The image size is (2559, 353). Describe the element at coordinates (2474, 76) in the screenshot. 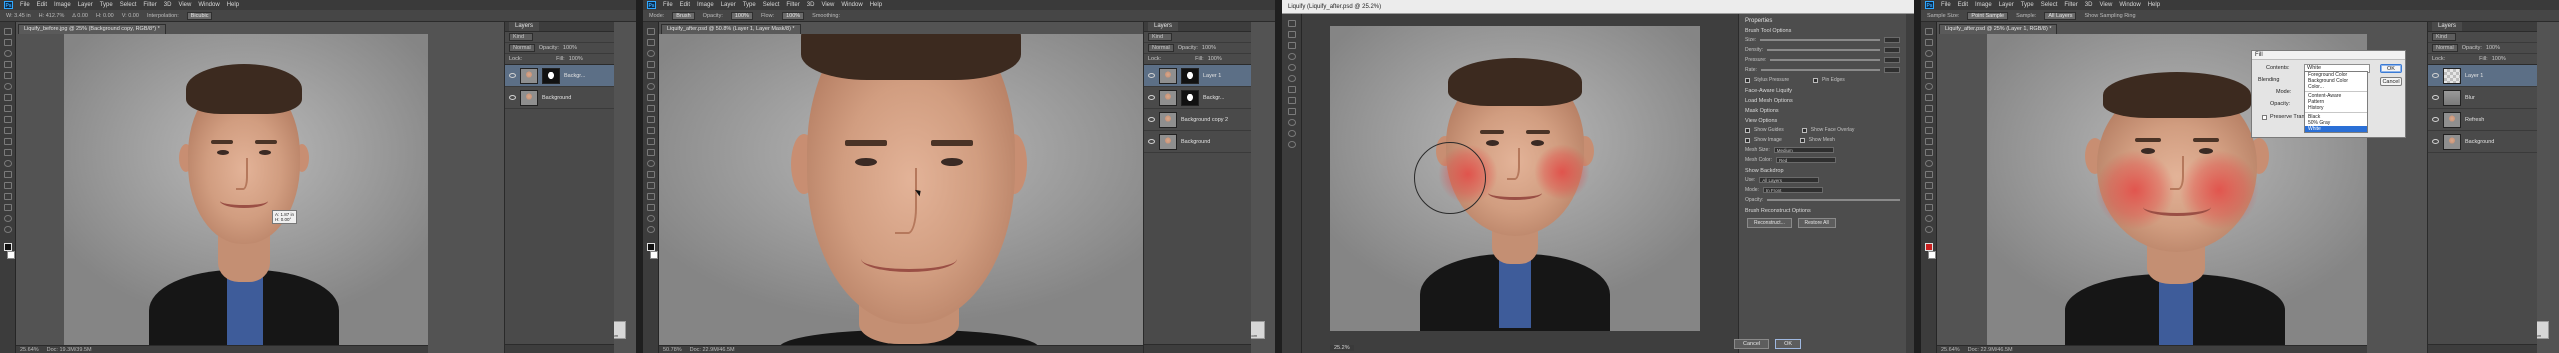

I see `layer-name: Layer 1` at that location.